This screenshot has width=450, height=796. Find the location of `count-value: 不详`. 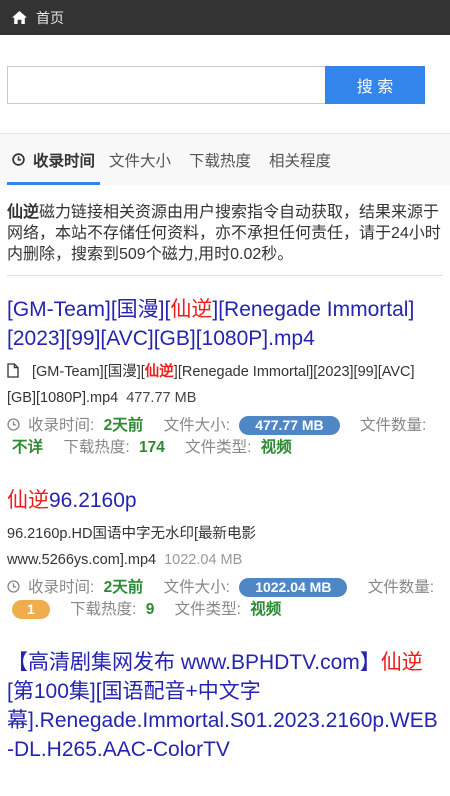

count-value: 不详 is located at coordinates (28, 447).